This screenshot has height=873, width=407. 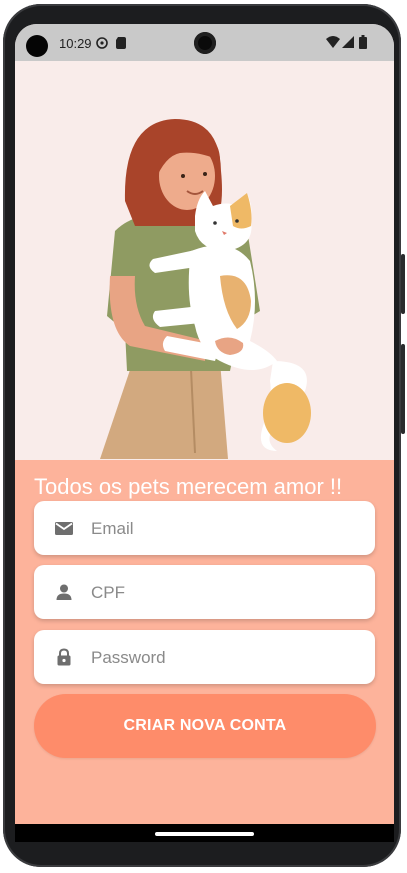 I want to click on password-field, so click(x=204, y=658).